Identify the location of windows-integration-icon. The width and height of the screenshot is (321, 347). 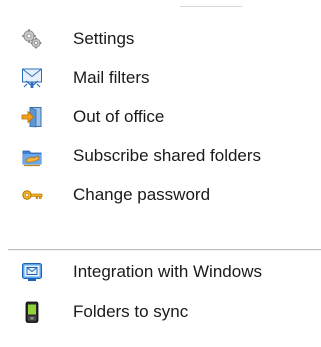
(32, 272).